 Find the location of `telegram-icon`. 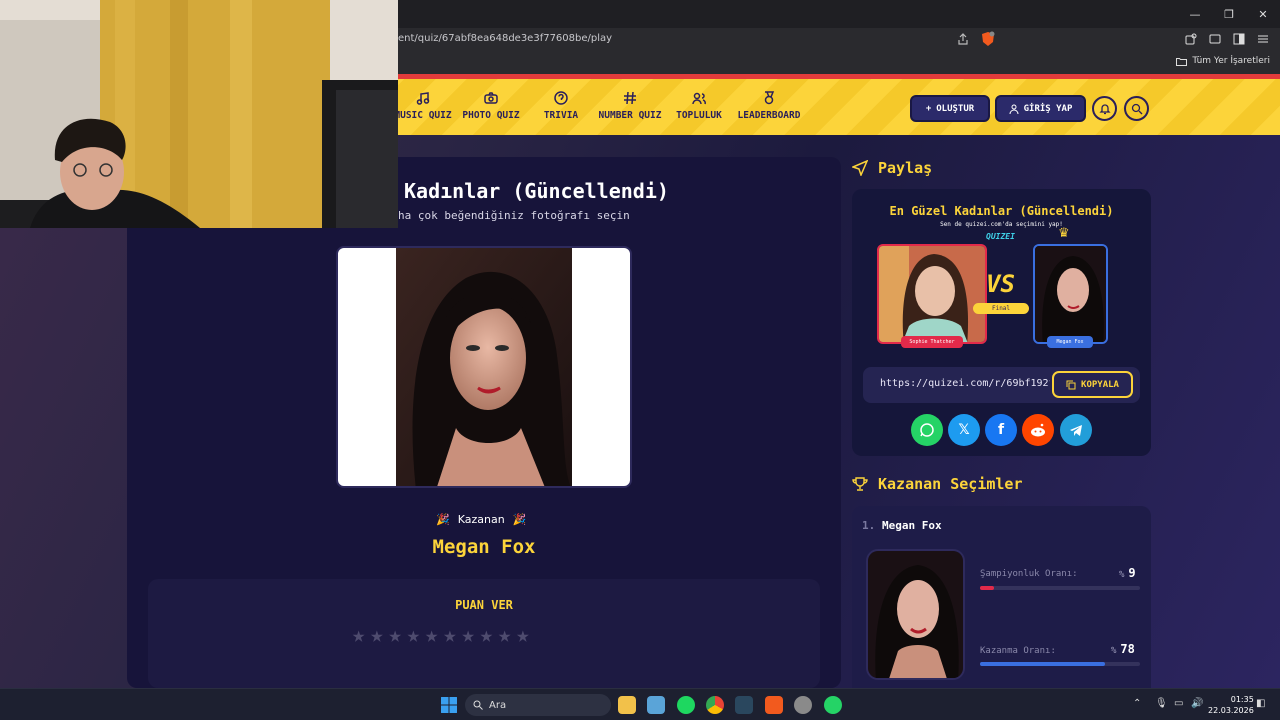

telegram-icon is located at coordinates (1076, 430).